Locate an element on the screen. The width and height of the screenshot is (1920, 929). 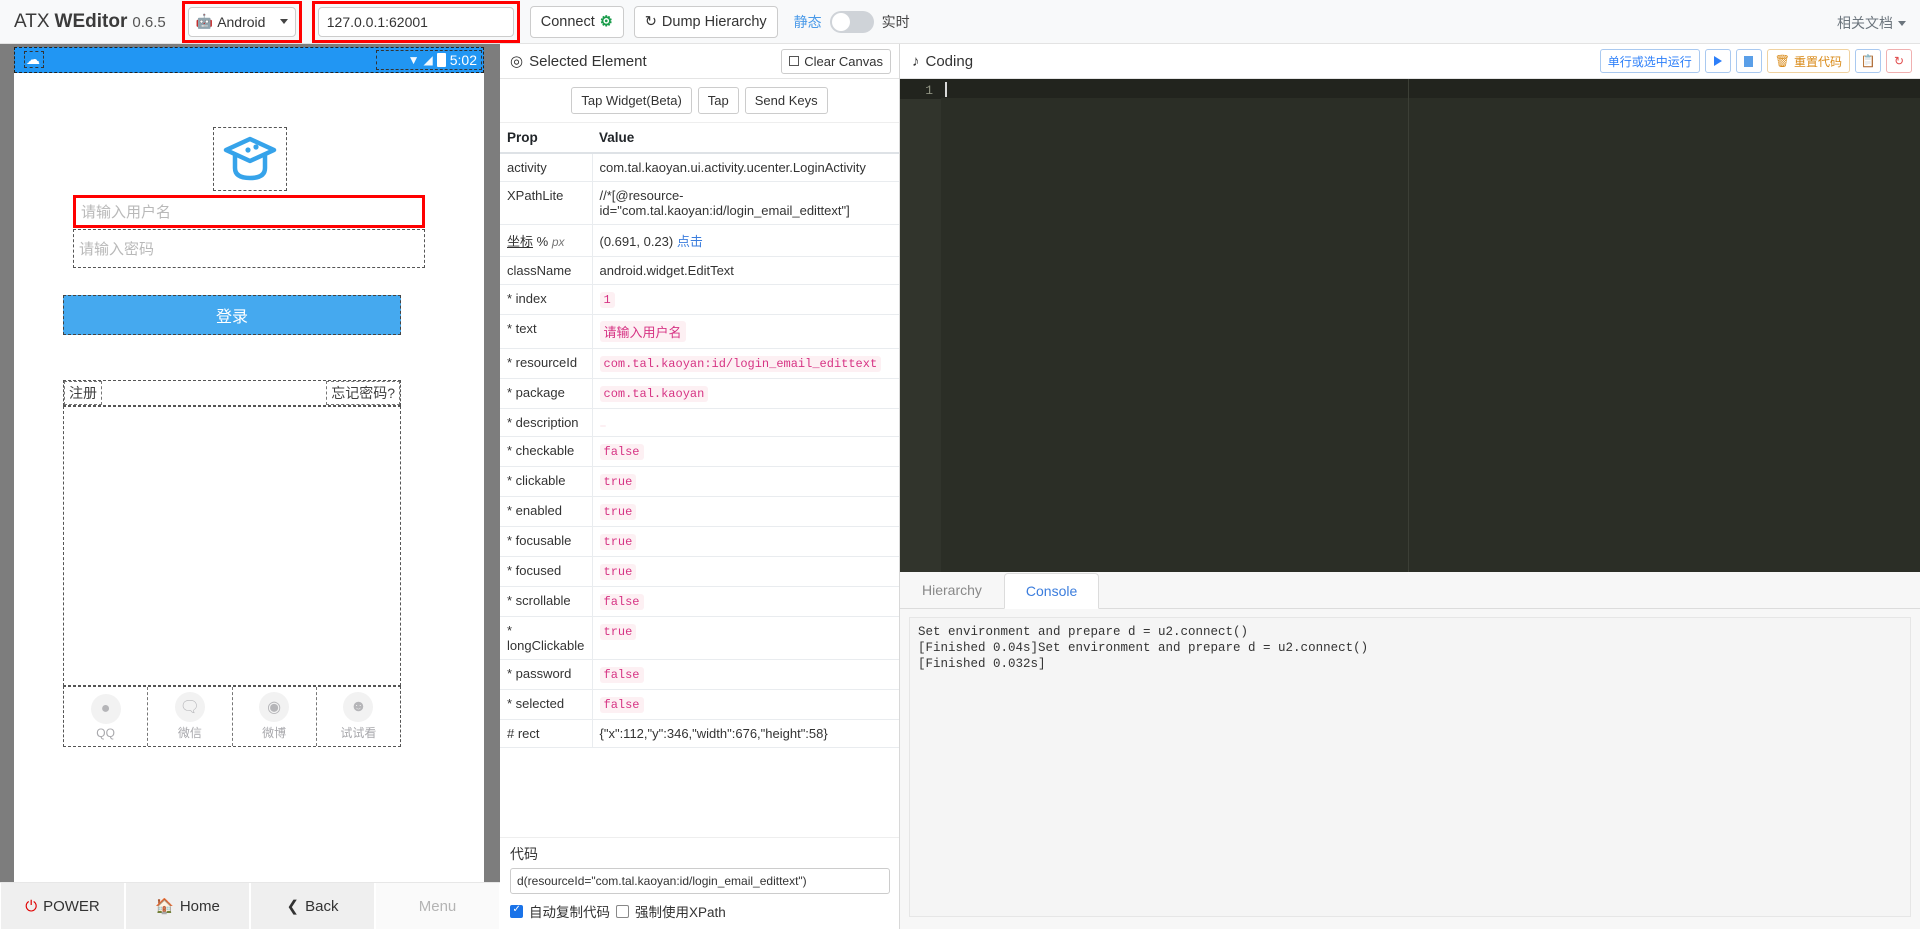
dump-hierarchy-label: Dump Hierarchy is located at coordinates (714, 21).